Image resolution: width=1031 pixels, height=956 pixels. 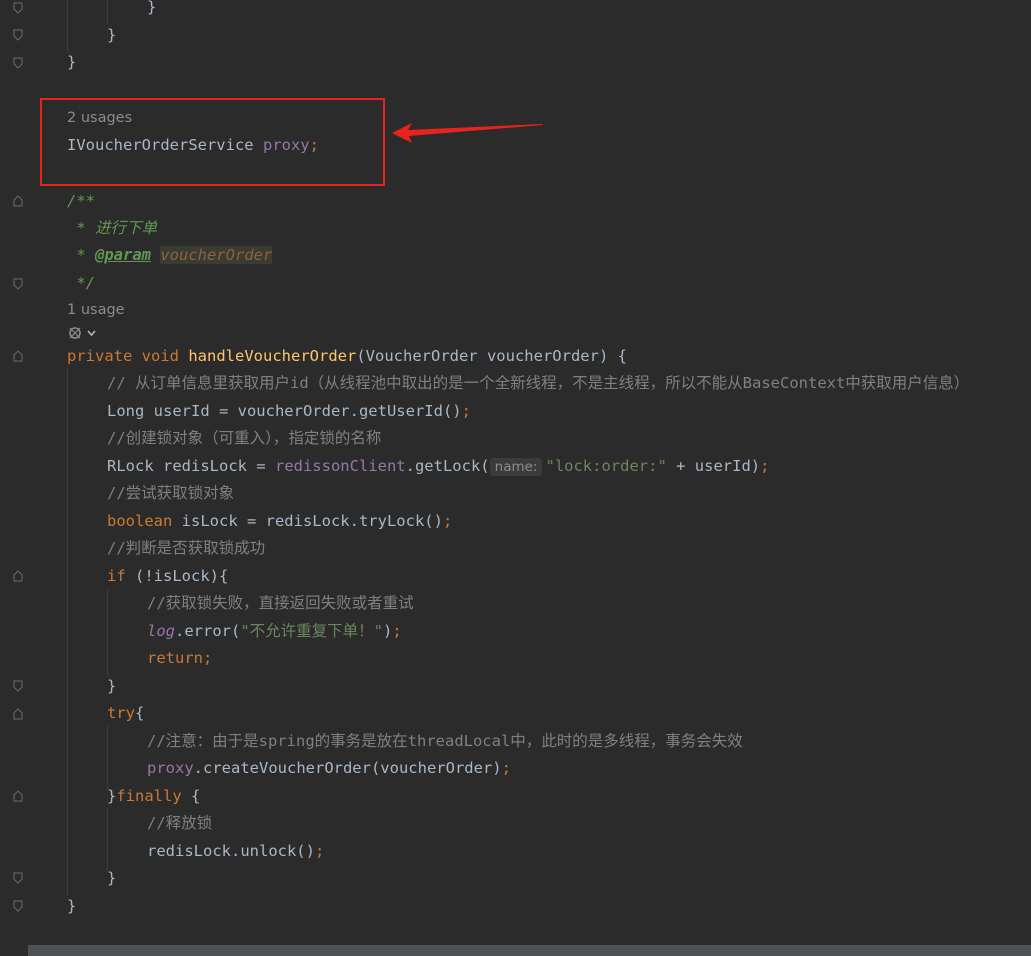 What do you see at coordinates (244, 438) in the screenshot?
I see `comment-line: //创建锁对象（可重入），指定锁的名称` at bounding box center [244, 438].